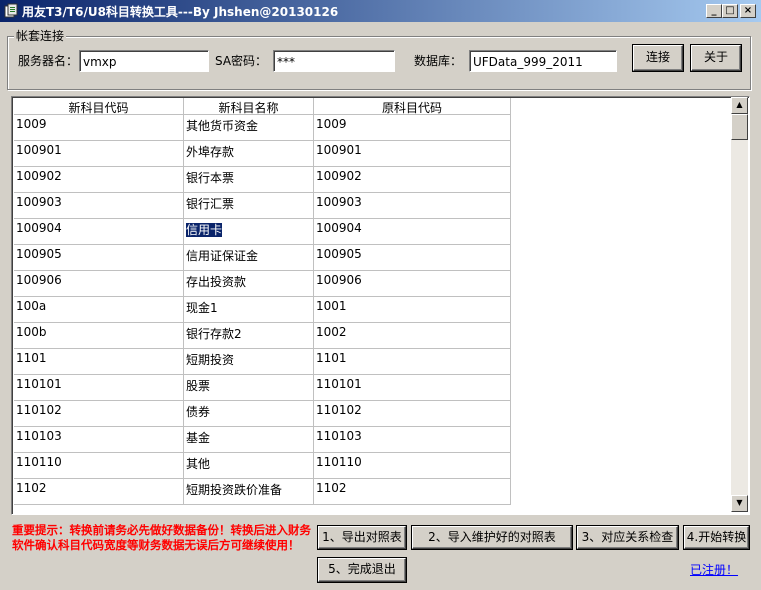 The height and width of the screenshot is (590, 761). Describe the element at coordinates (99, 128) in the screenshot. I see `new-code-cell: 1009` at that location.